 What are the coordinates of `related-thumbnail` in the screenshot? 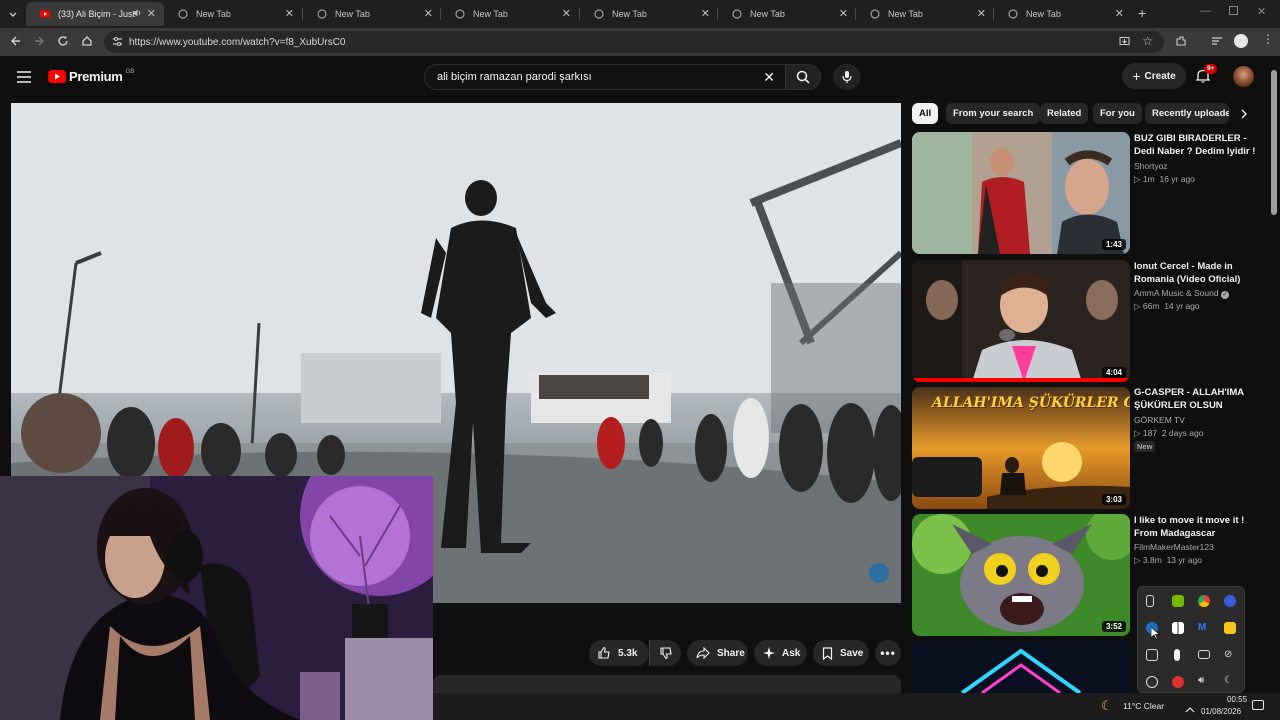 It's located at (1021, 667).